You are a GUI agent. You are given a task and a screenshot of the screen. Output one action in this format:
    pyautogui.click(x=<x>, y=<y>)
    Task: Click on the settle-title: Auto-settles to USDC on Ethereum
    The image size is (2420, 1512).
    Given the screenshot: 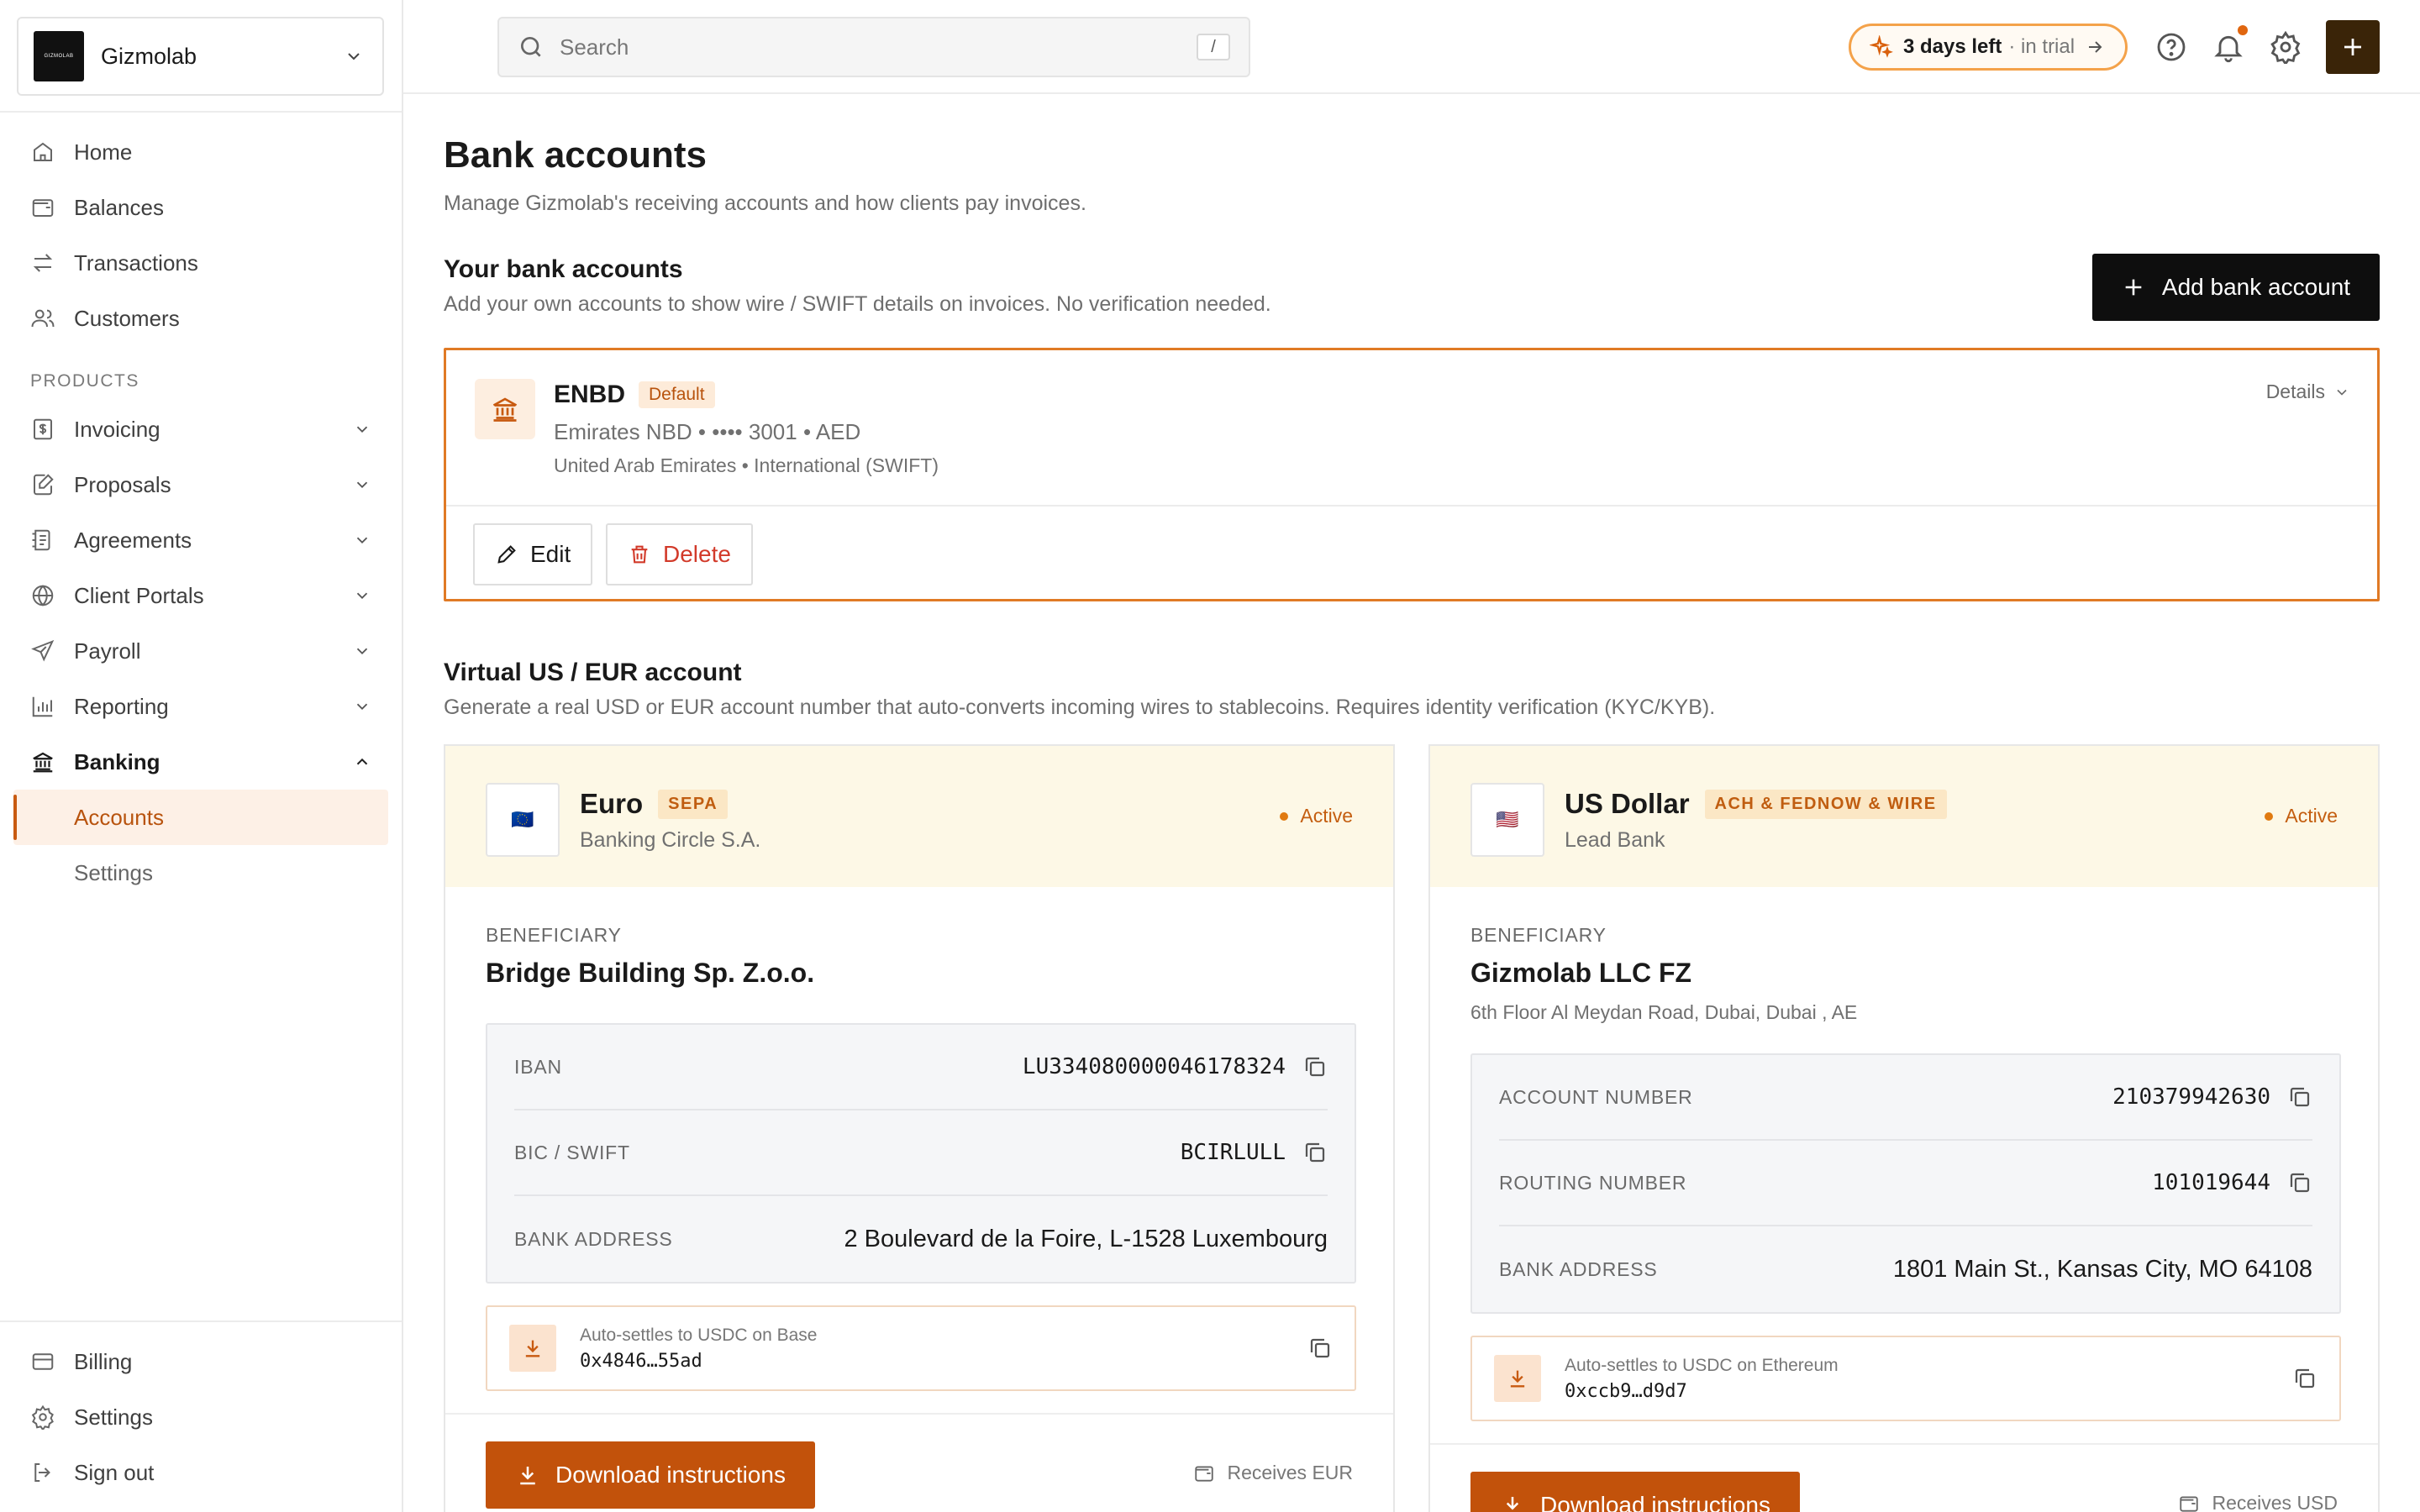 What is the action you would take?
    pyautogui.click(x=1702, y=1365)
    